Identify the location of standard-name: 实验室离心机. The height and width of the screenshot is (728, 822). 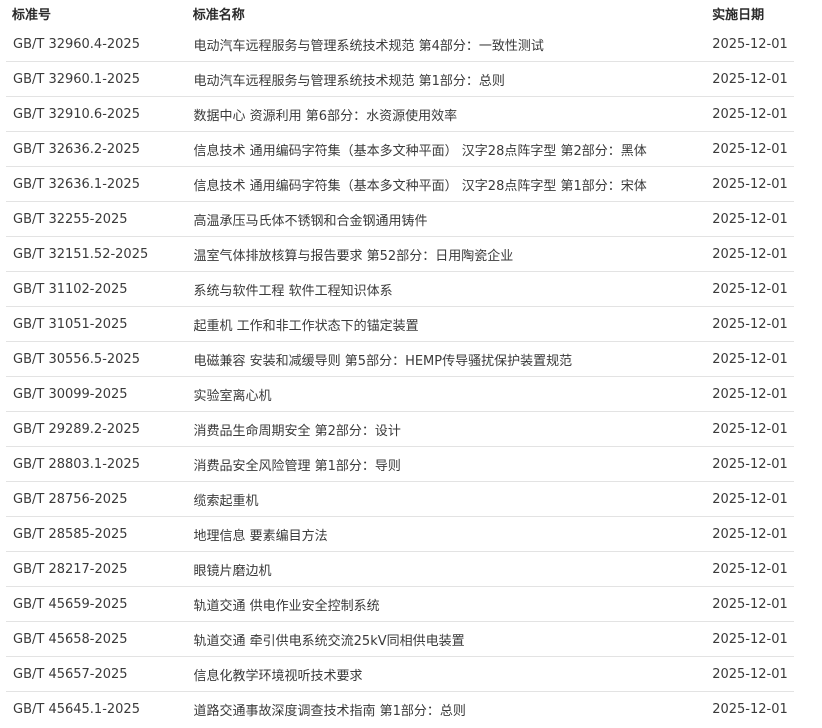
(453, 394).